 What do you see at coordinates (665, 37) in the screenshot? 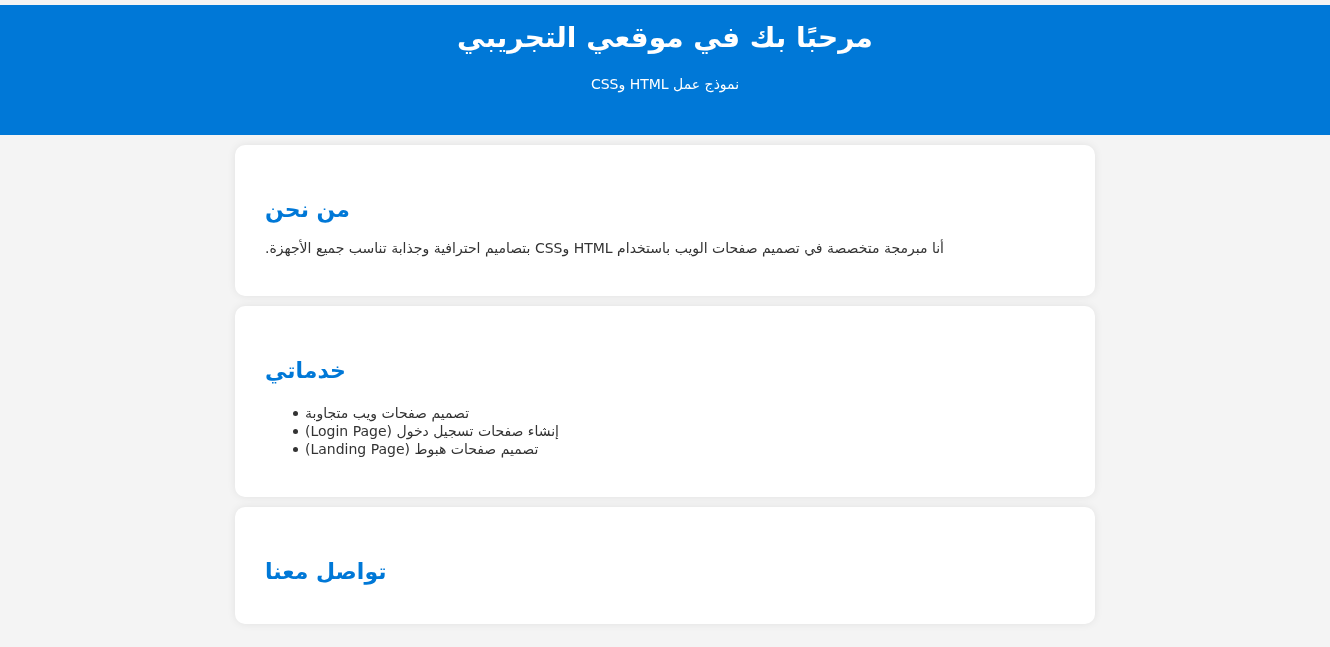
I see `site-title: مرحبًا بك في موقعي التجريبي` at bounding box center [665, 37].